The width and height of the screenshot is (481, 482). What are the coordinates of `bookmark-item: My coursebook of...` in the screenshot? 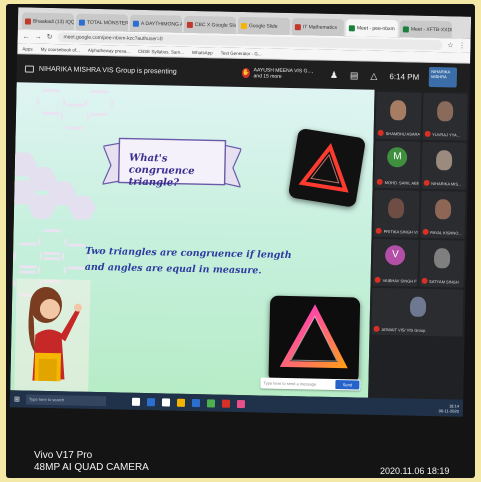 It's located at (60, 49).